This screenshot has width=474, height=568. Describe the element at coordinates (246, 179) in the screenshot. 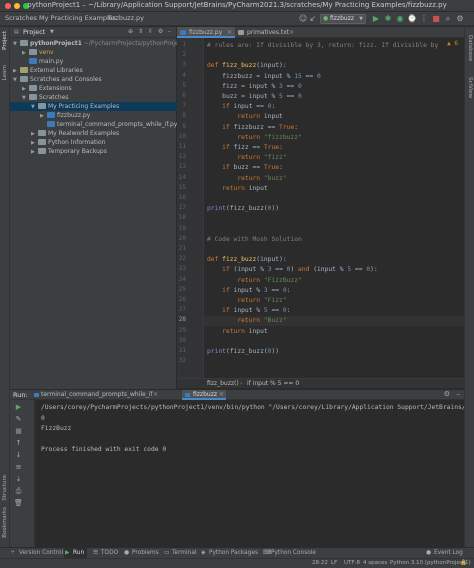

I see `code-line: return "buzz"` at that location.